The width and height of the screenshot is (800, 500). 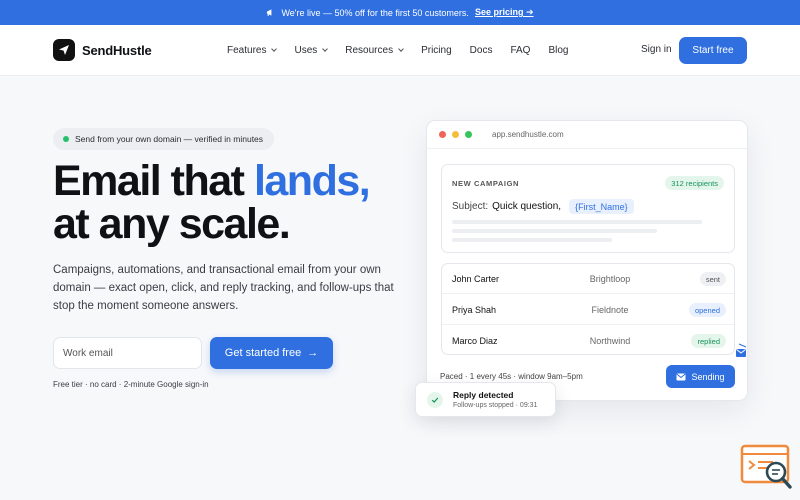 What do you see at coordinates (468, 134) in the screenshot?
I see `maximize-dot-icon` at bounding box center [468, 134].